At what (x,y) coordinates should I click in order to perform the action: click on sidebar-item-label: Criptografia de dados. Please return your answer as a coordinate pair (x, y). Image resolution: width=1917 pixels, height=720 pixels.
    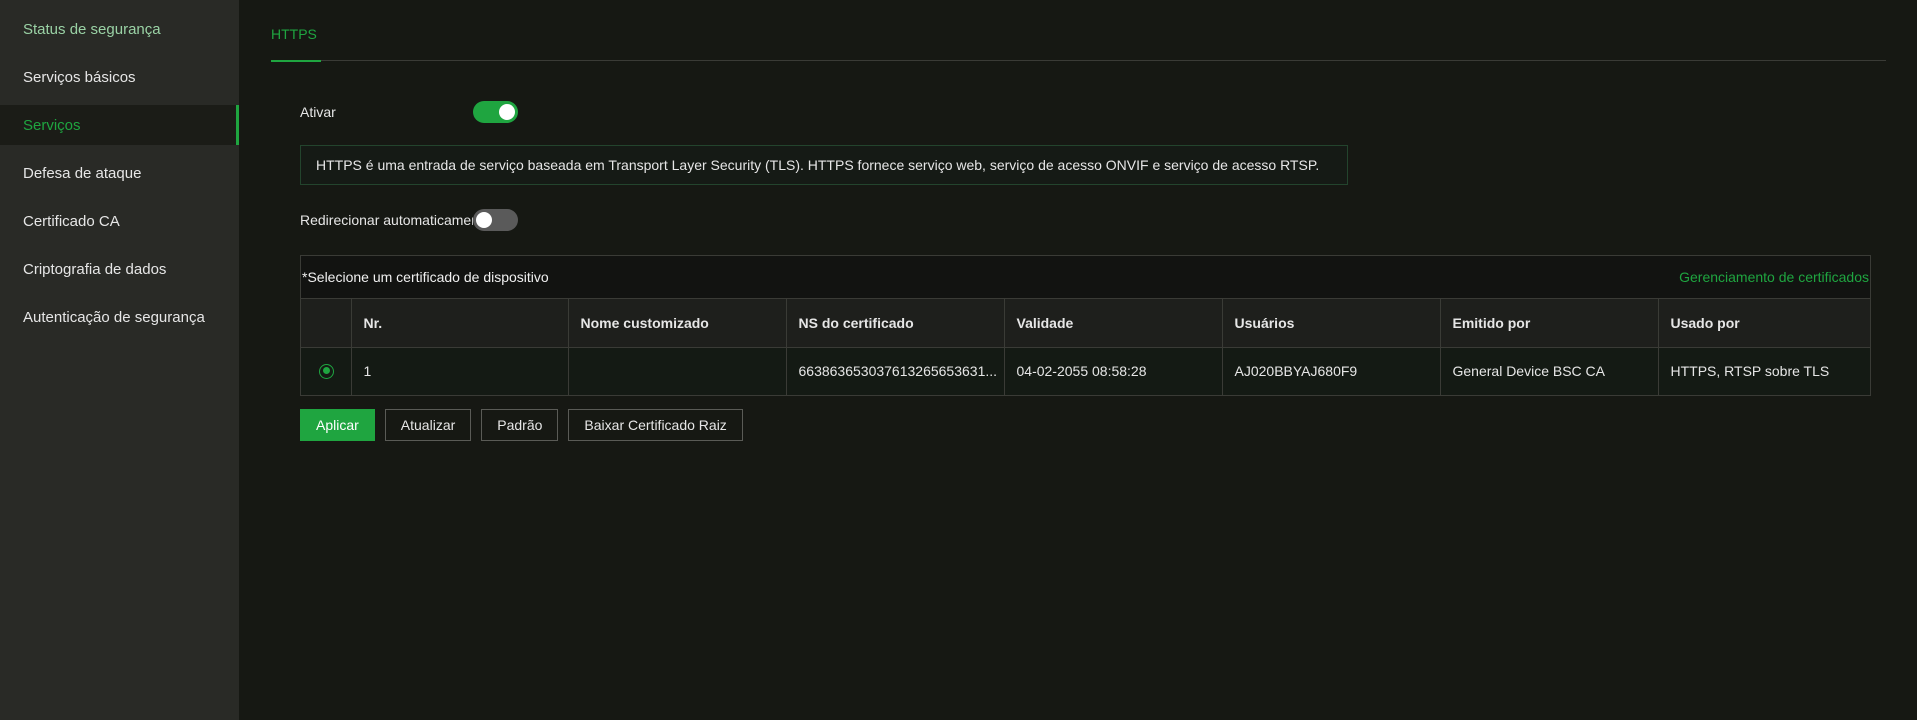
    Looking at the image, I should click on (95, 269).